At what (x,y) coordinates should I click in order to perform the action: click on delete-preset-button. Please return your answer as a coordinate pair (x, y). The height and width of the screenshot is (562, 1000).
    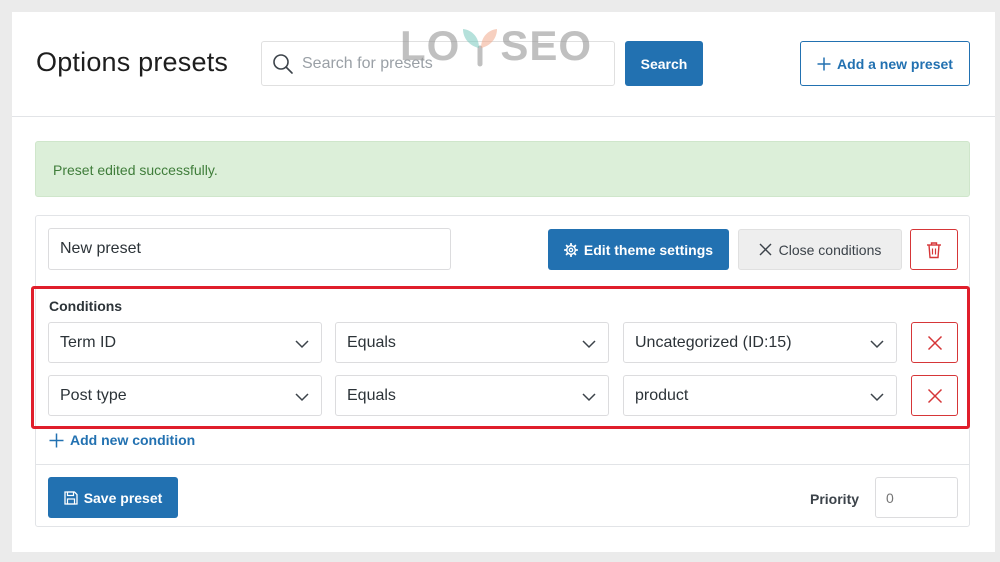
    Looking at the image, I should click on (934, 249).